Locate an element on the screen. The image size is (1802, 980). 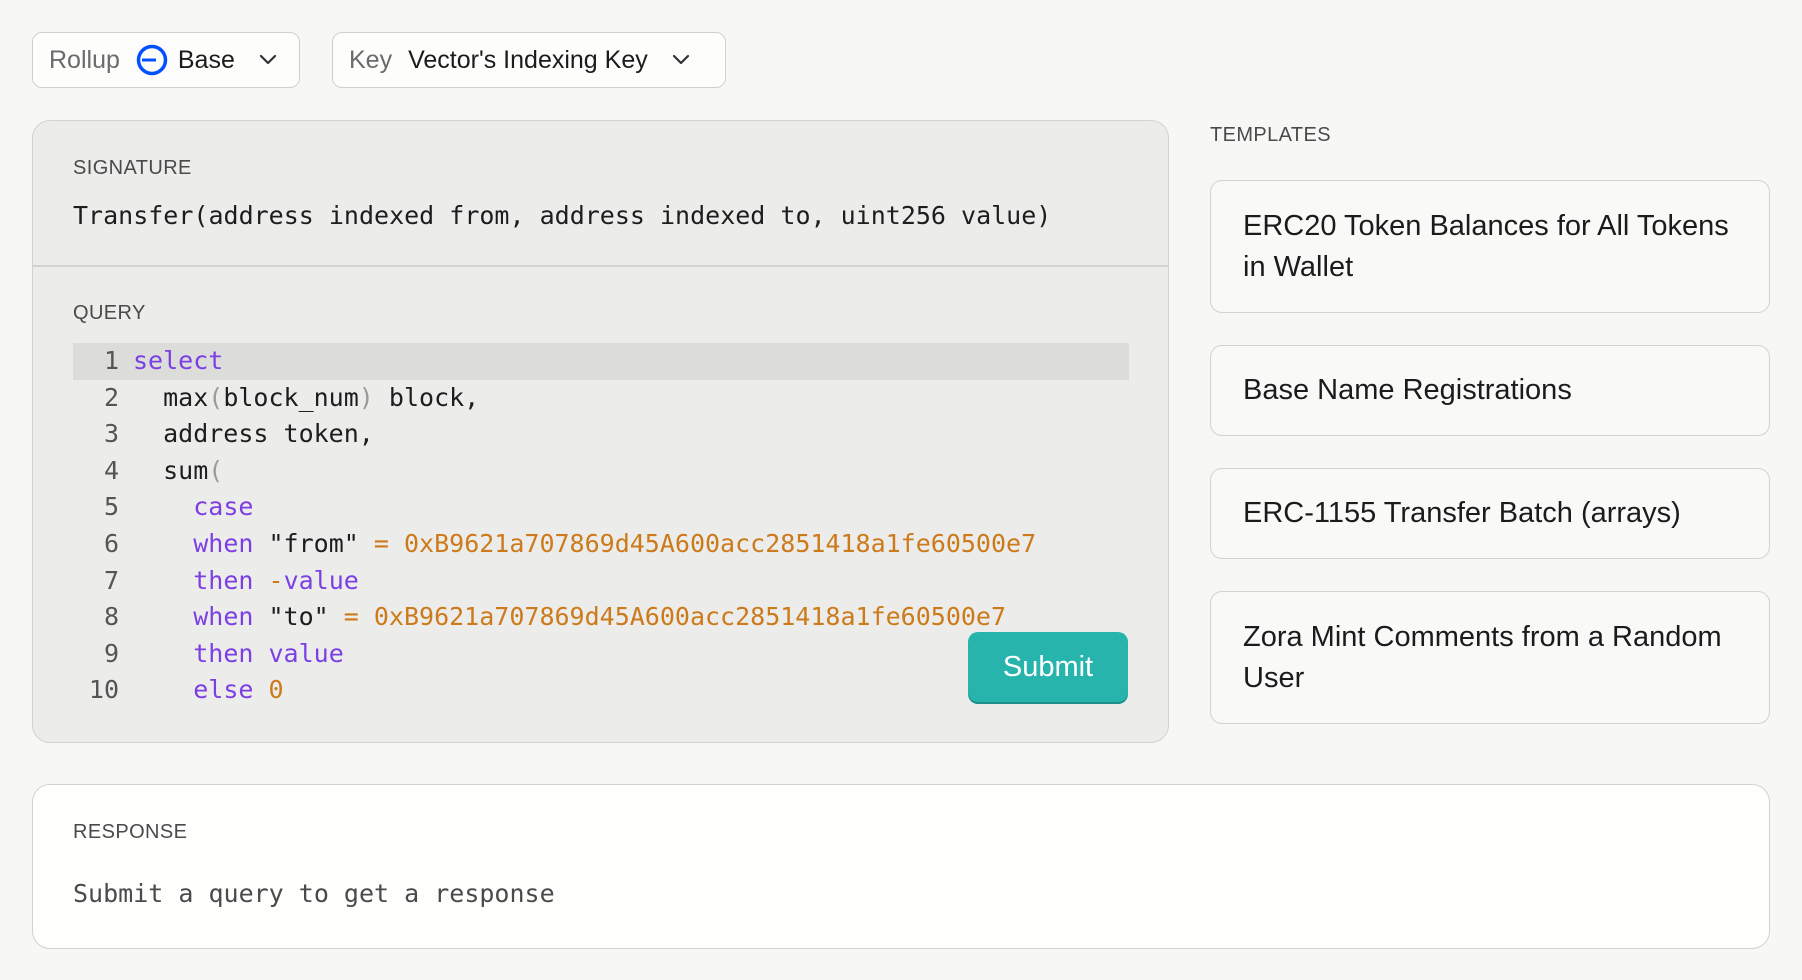
code-line: 3 address token, is located at coordinates (601, 434).